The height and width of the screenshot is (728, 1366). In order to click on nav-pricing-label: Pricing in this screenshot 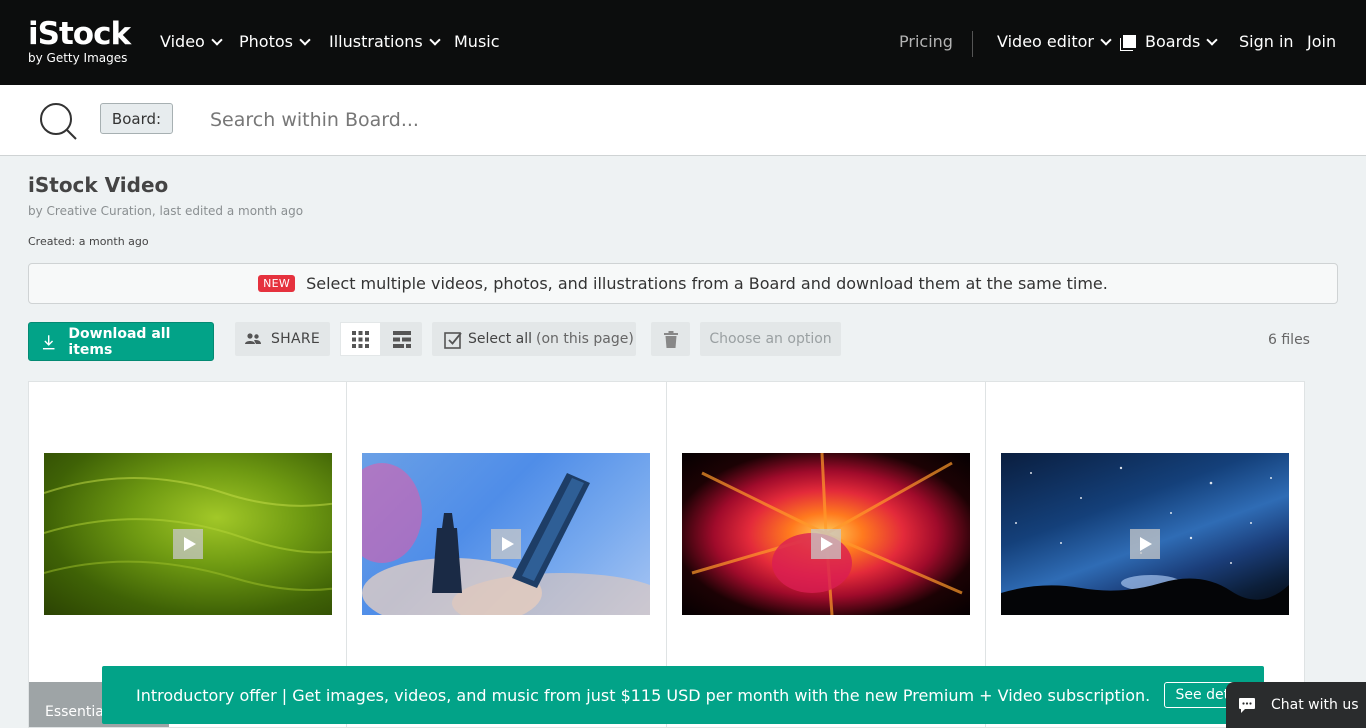, I will do `click(926, 41)`.